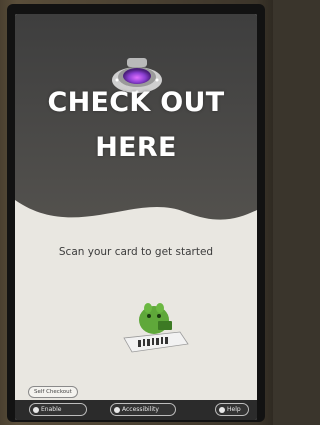 The image size is (320, 425). I want to click on accessibility-button: Accessibility, so click(143, 409).